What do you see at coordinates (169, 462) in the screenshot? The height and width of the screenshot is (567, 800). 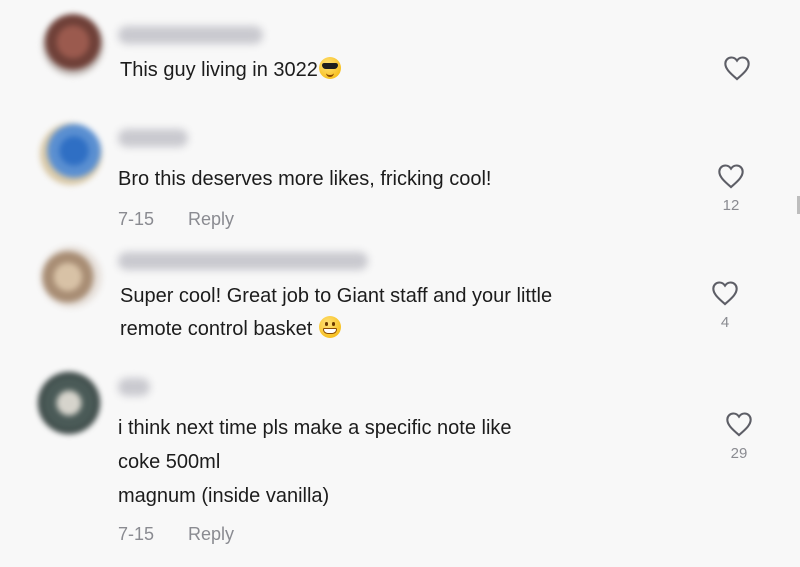 I see `comment-text-line: coke 500ml` at bounding box center [169, 462].